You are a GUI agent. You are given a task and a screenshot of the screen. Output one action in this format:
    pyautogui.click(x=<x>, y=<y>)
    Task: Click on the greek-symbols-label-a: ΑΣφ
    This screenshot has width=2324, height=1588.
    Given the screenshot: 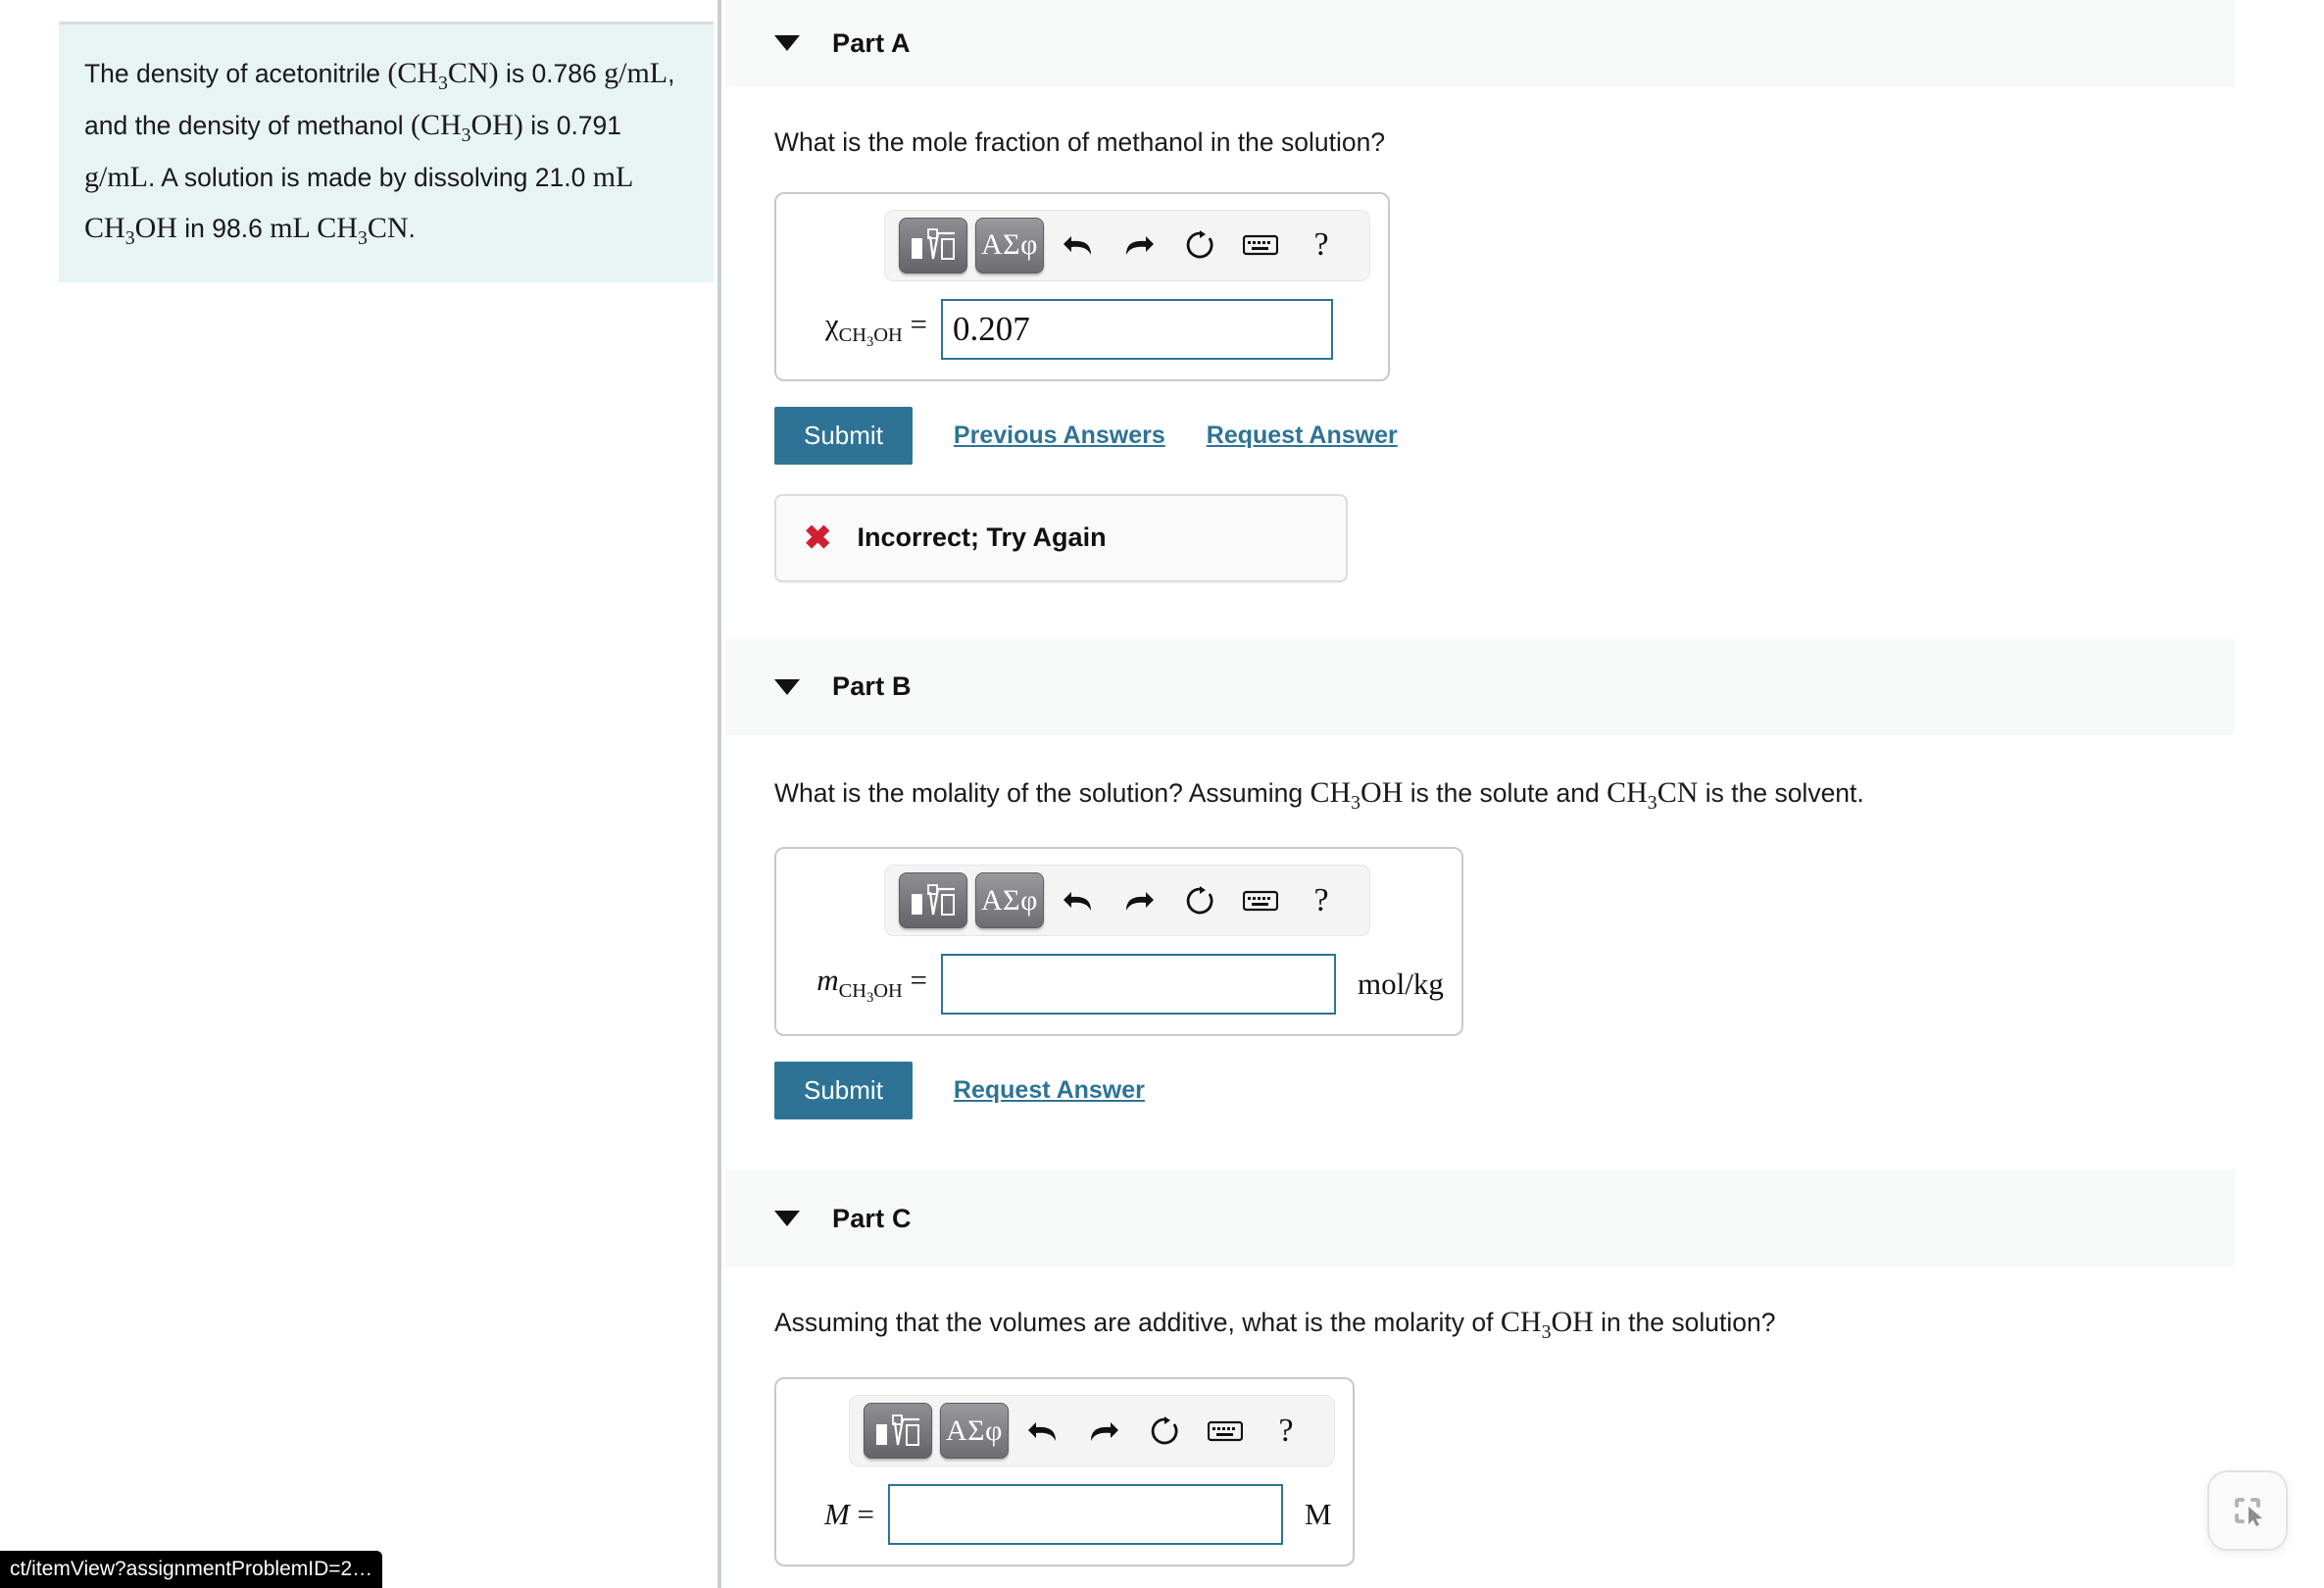 What is the action you would take?
    pyautogui.click(x=1009, y=245)
    